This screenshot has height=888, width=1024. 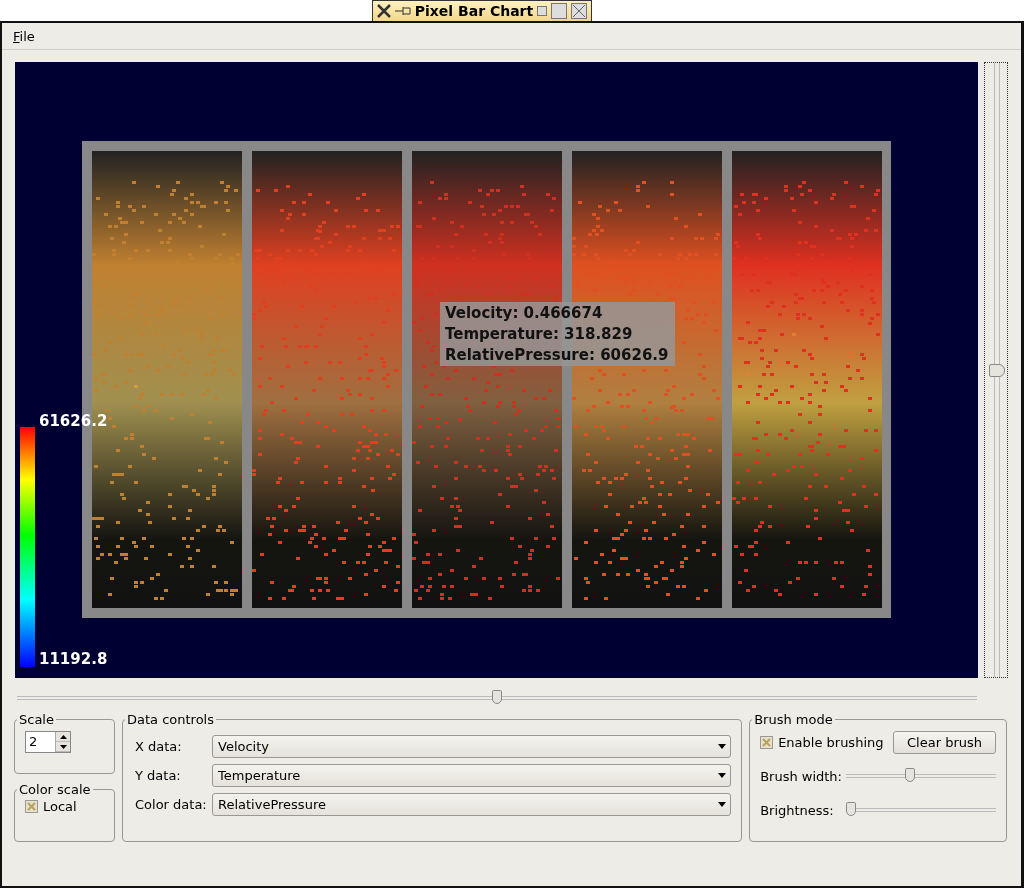 What do you see at coordinates (24, 36) in the screenshot?
I see `menu-item: File` at bounding box center [24, 36].